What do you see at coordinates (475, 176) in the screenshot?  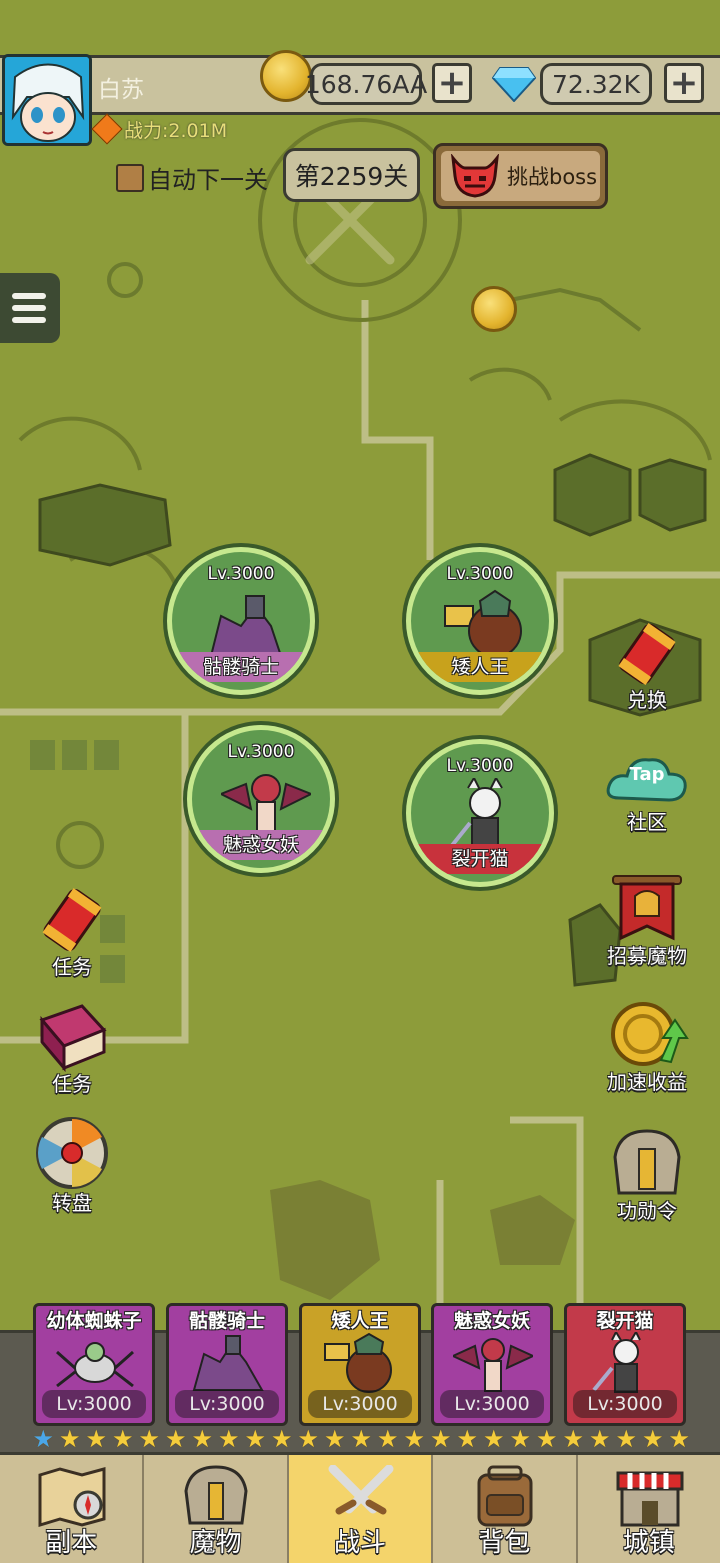 I see `boss-demon-icon` at bounding box center [475, 176].